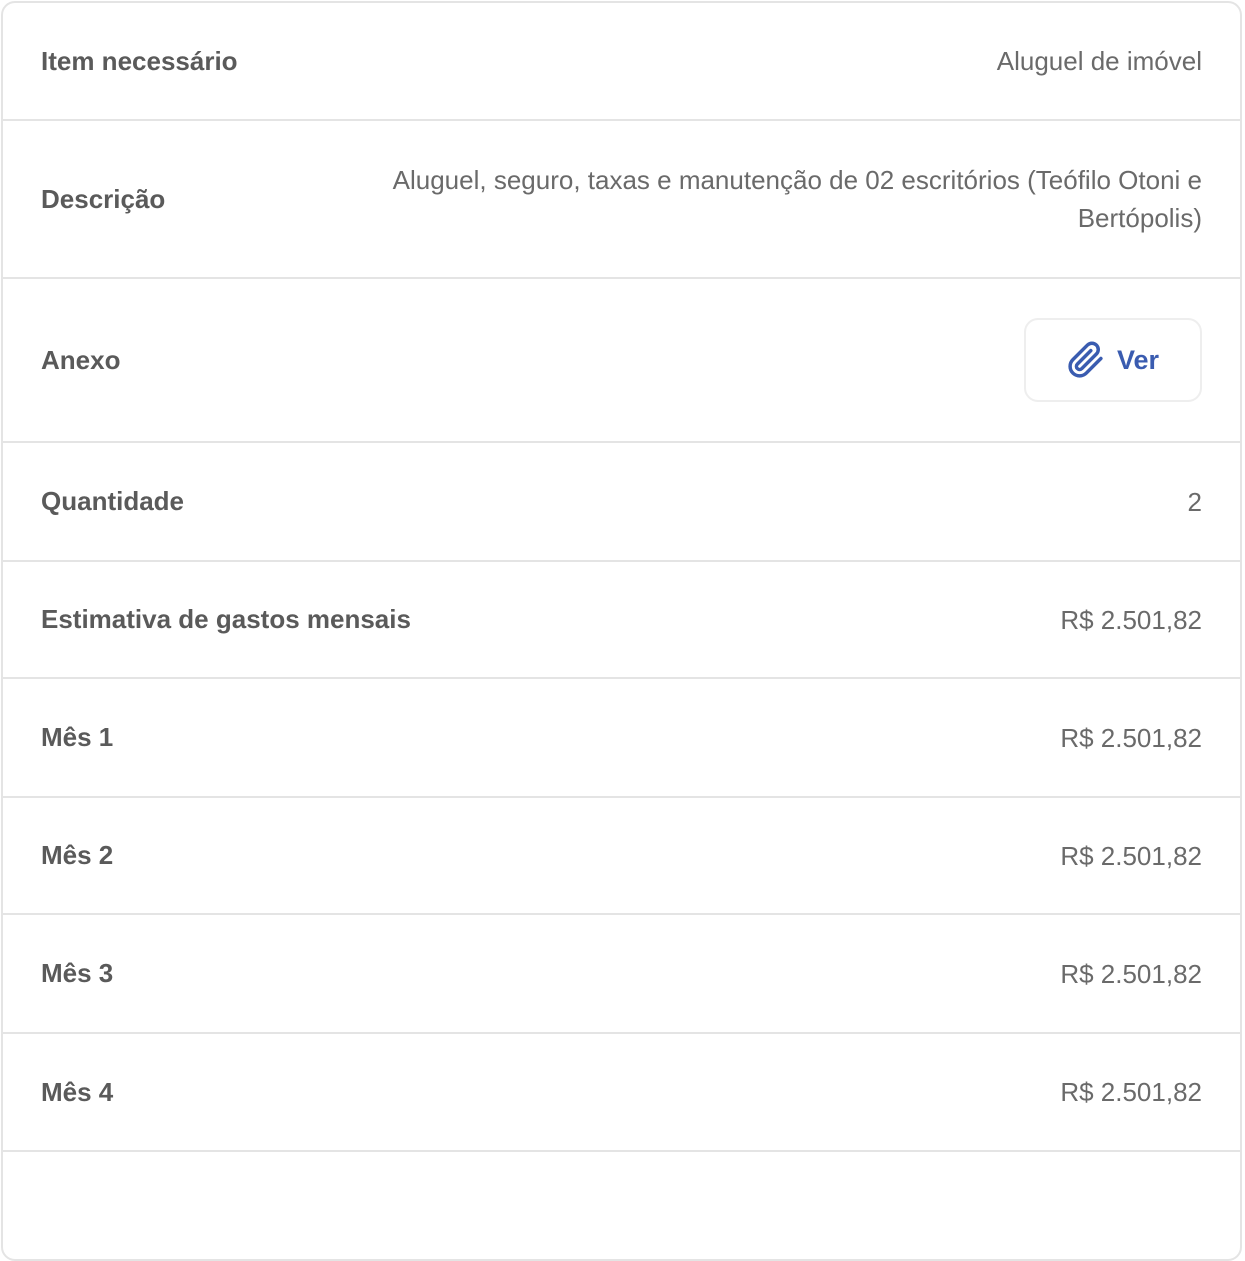 The image size is (1245, 1261). What do you see at coordinates (621, 620) in the screenshot?
I see `row-monthly-estimate: Estimativa de gastos mensais R$ 2.501,82` at bounding box center [621, 620].